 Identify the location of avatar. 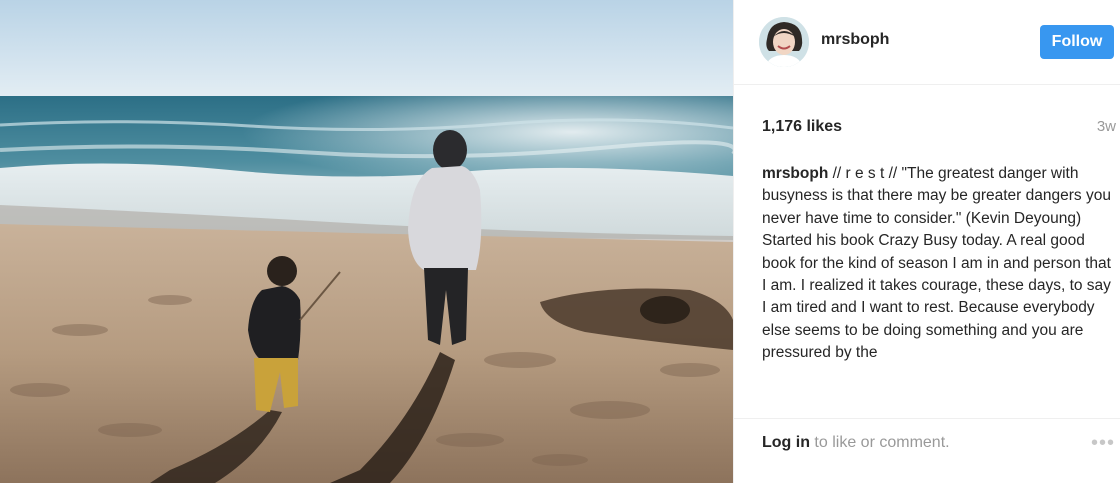
(784, 42).